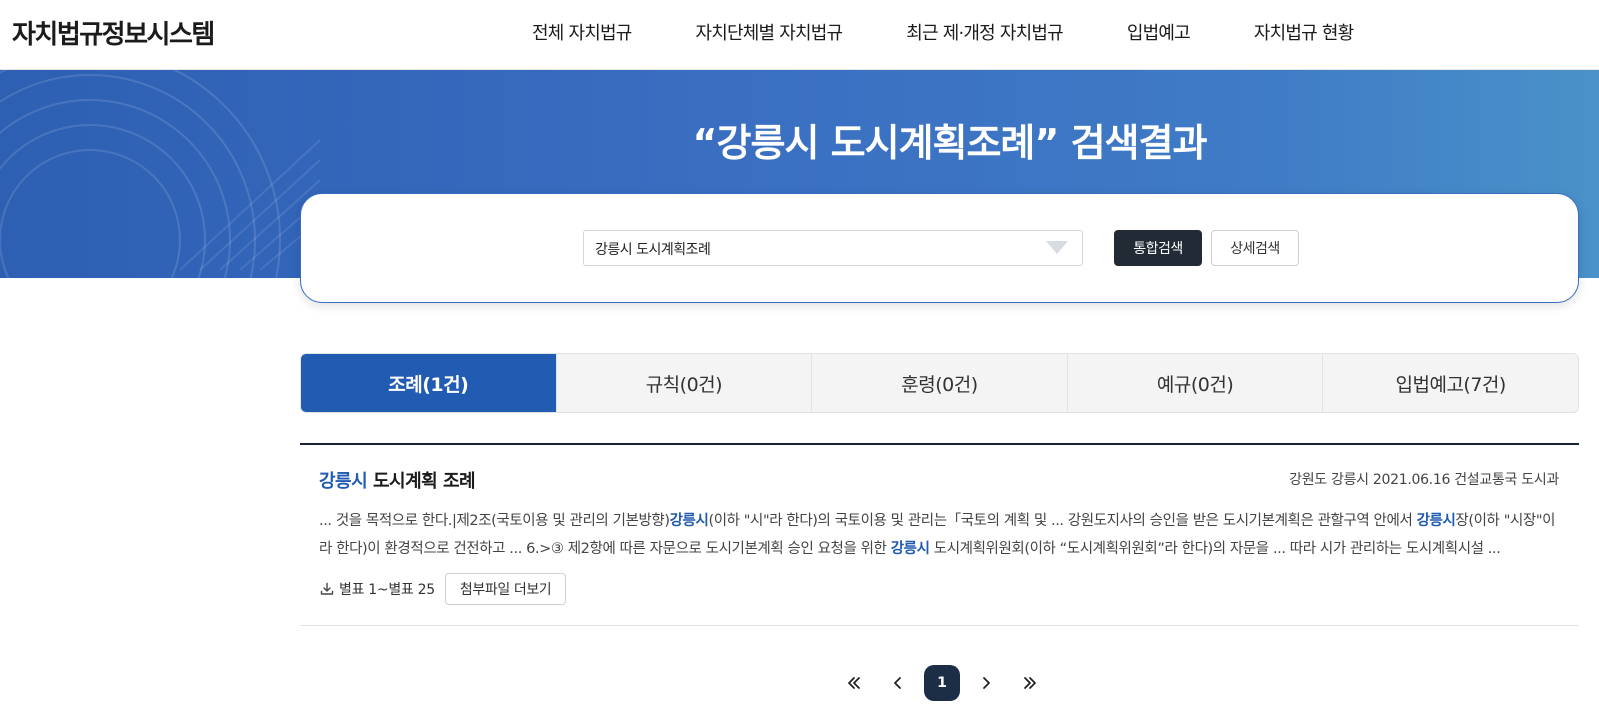 This screenshot has height=706, width=1599. Describe the element at coordinates (1304, 32) in the screenshot. I see `nav-regulation-status: 자치법규 현황` at that location.